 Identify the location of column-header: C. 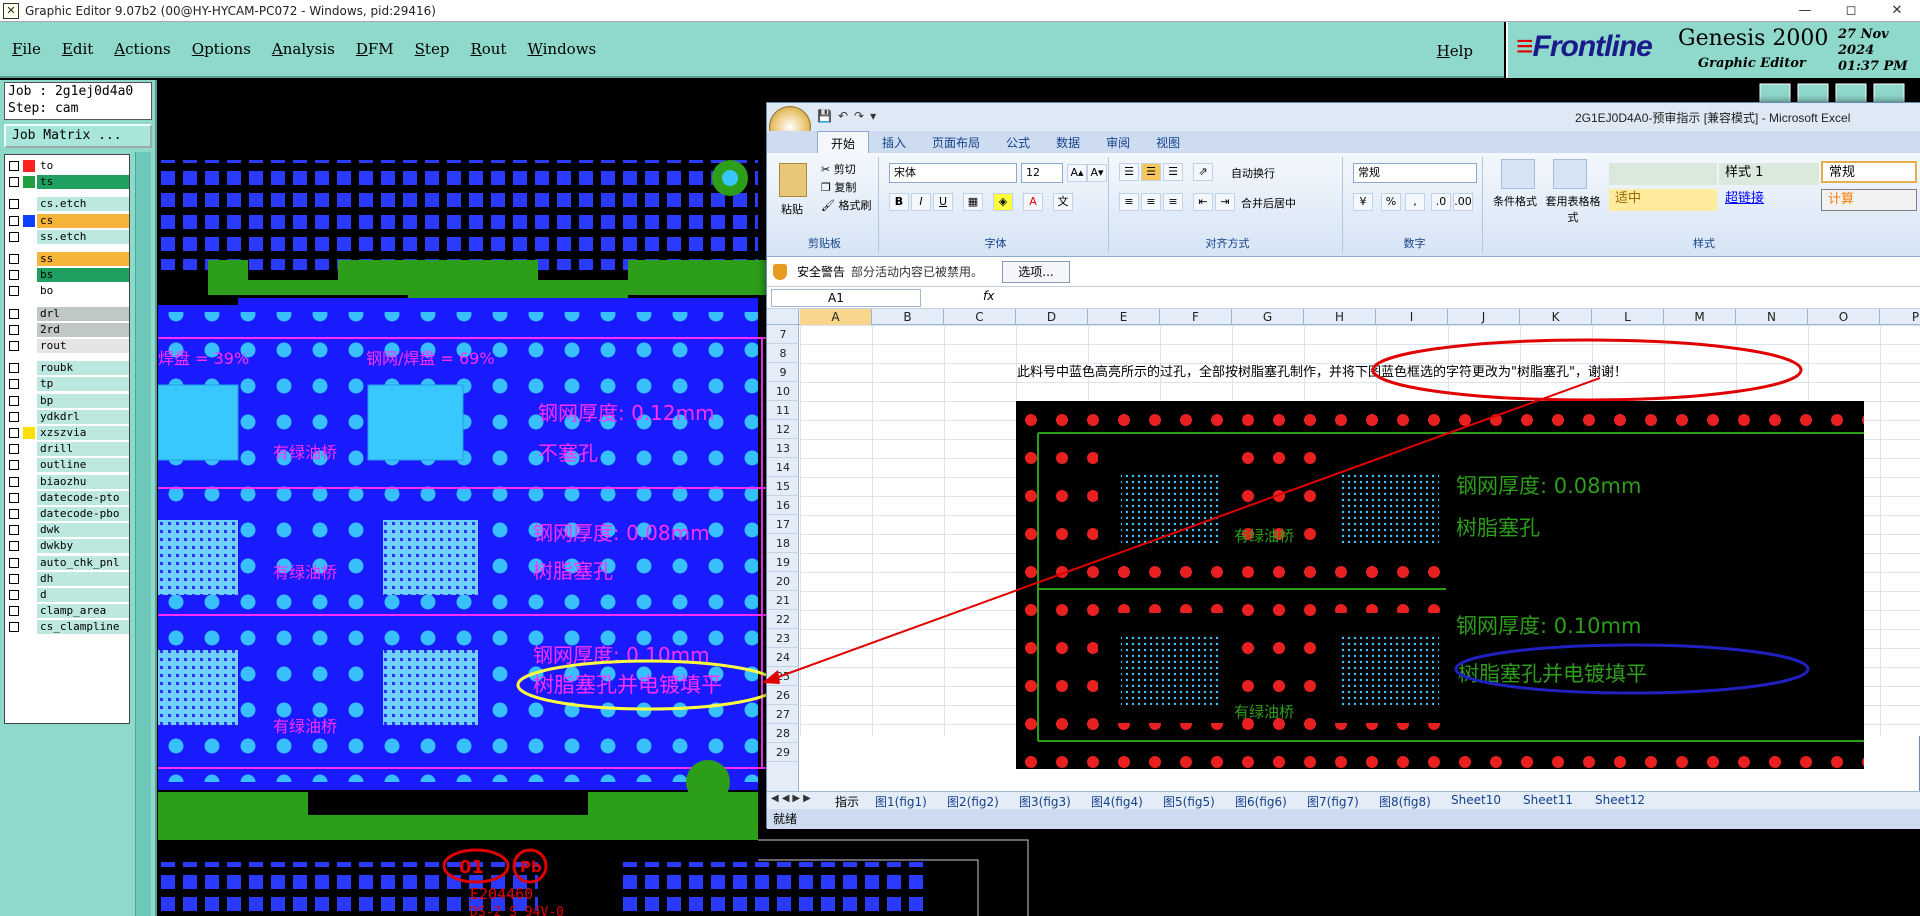
(980, 317).